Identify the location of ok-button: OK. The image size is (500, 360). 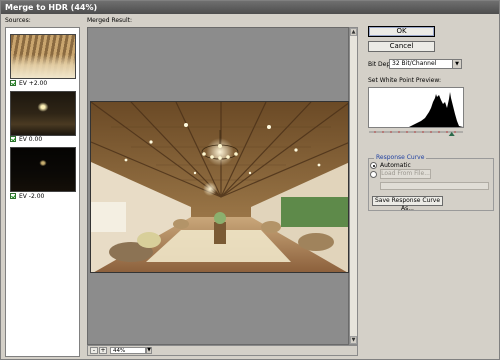
(401, 31).